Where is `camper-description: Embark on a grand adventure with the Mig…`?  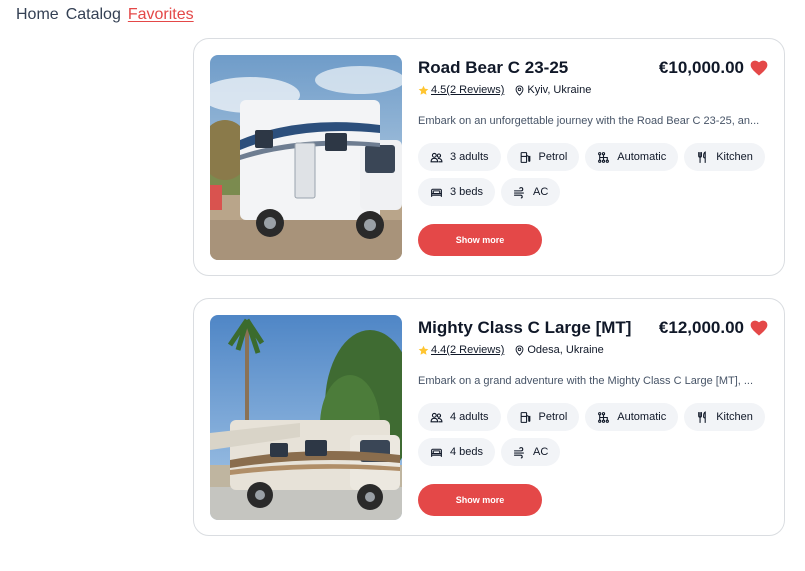 camper-description: Embark on a grand adventure with the Mig… is located at coordinates (586, 381).